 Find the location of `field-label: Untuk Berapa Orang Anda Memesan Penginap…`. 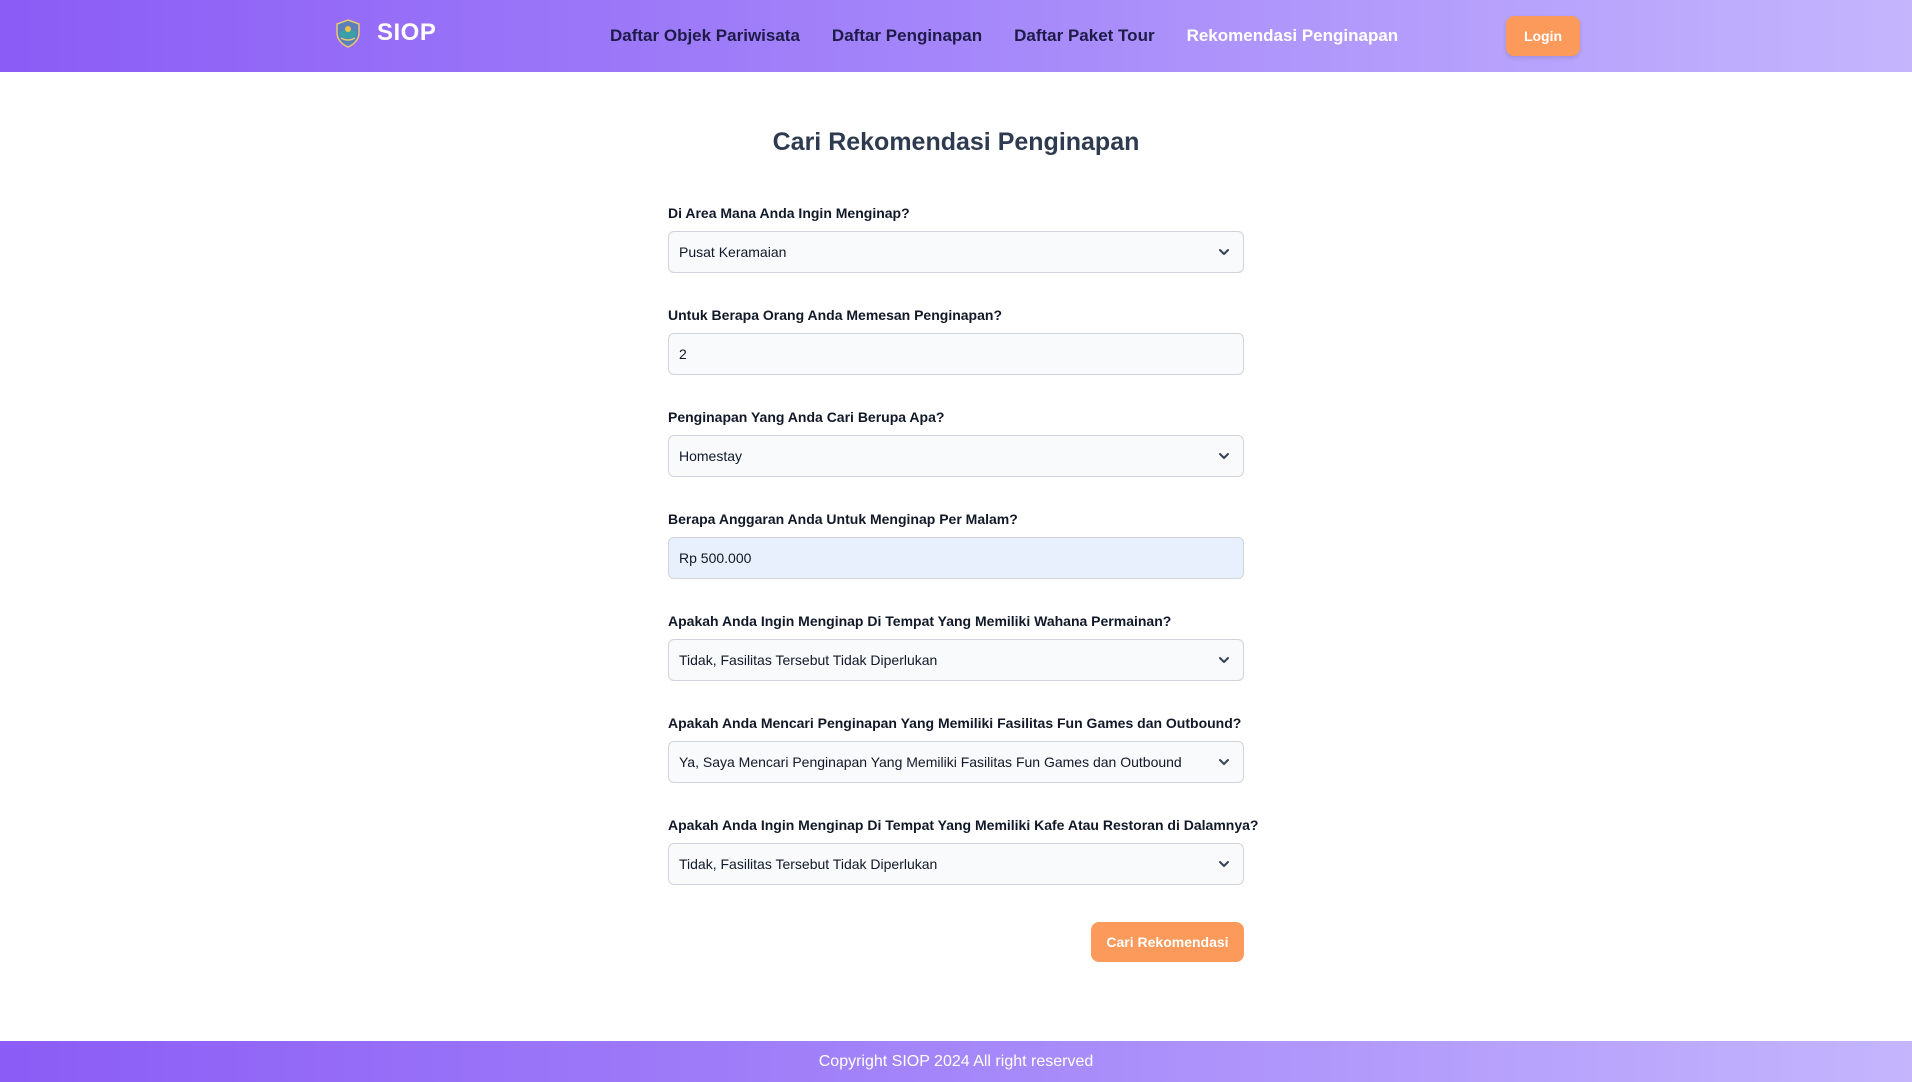

field-label: Untuk Berapa Orang Anda Memesan Penginap… is located at coordinates (835, 315).